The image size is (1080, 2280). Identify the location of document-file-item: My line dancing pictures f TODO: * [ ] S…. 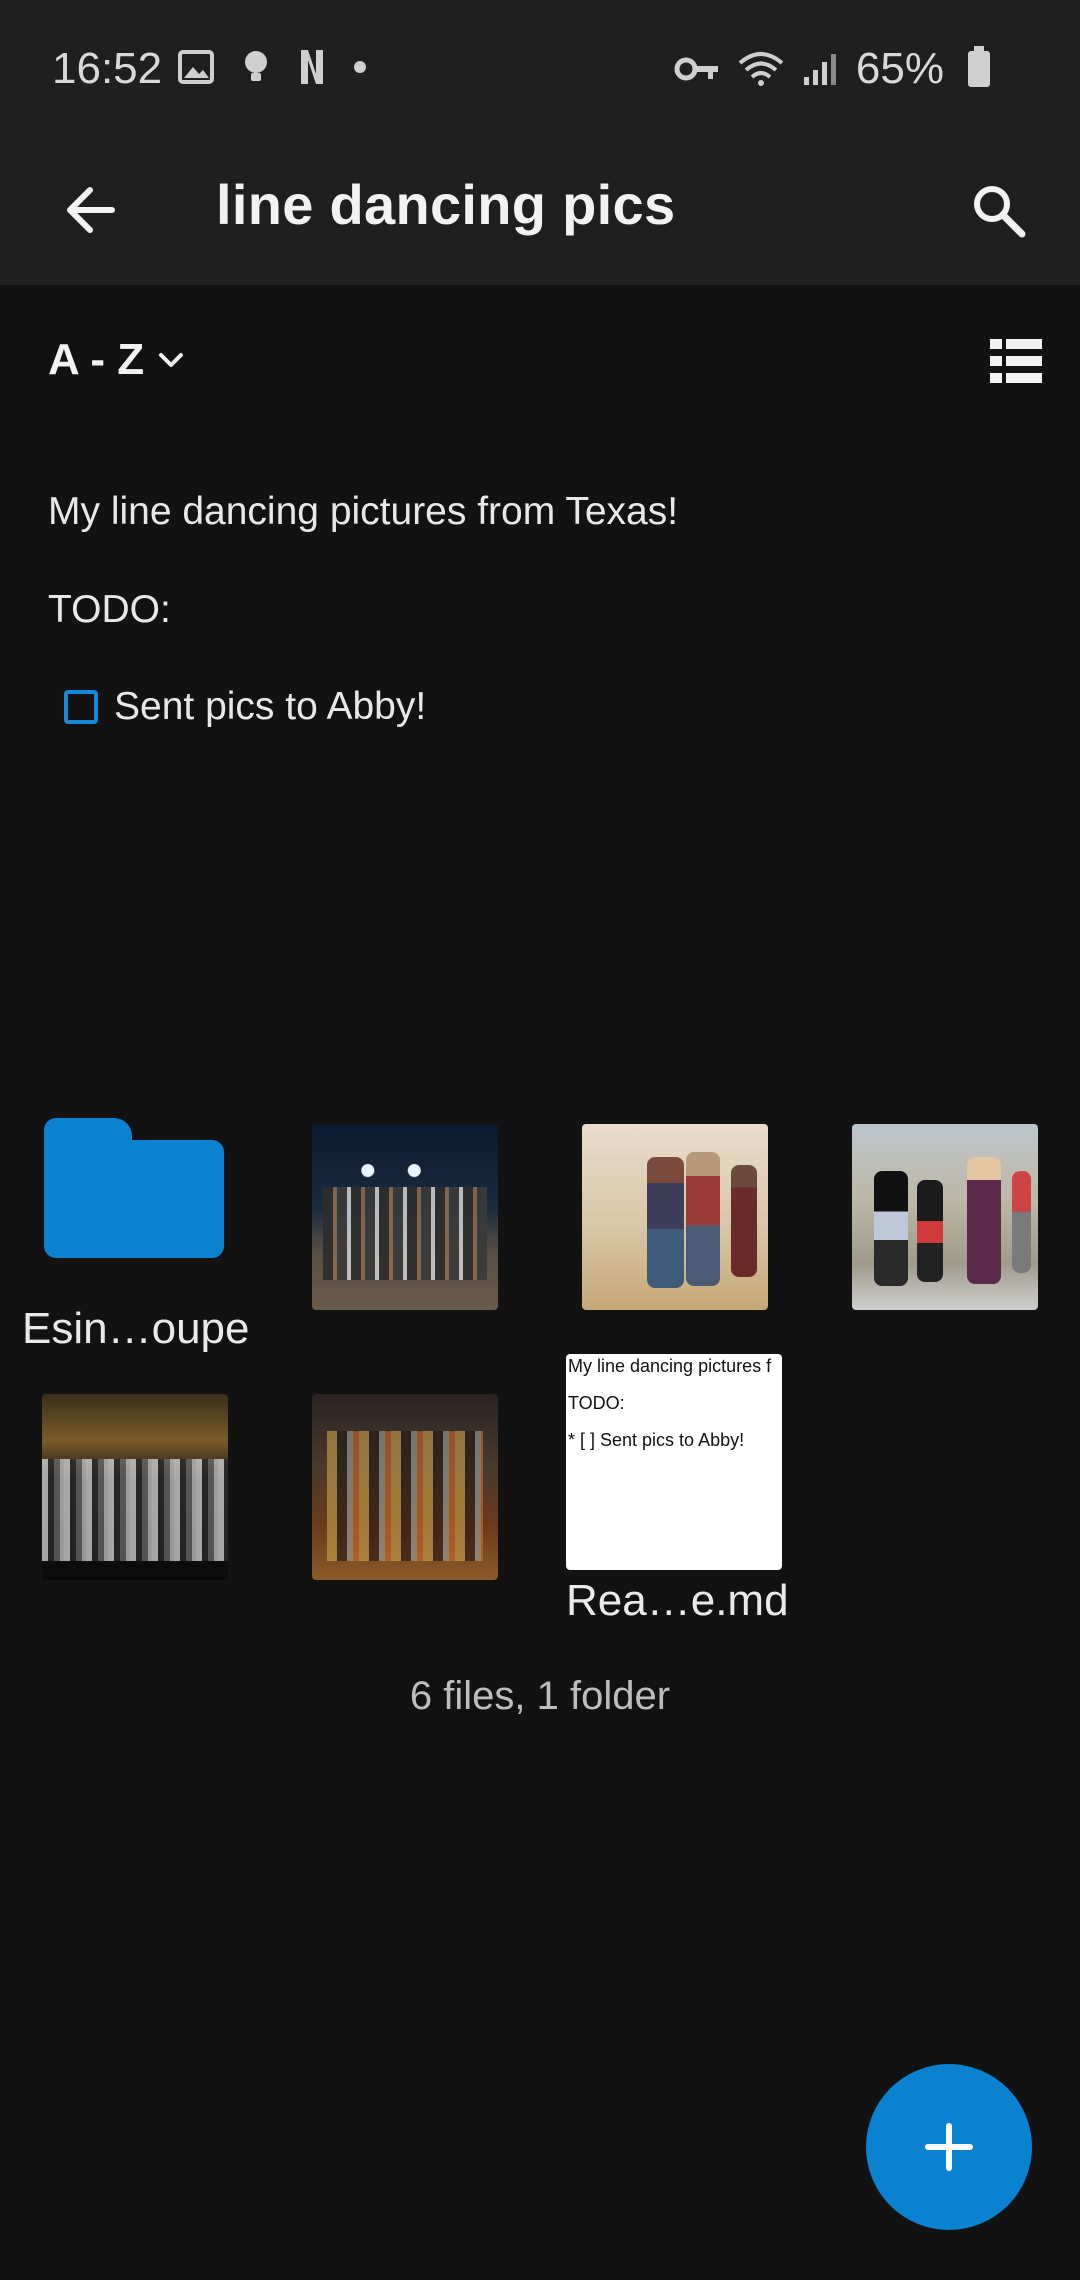
(681, 1490).